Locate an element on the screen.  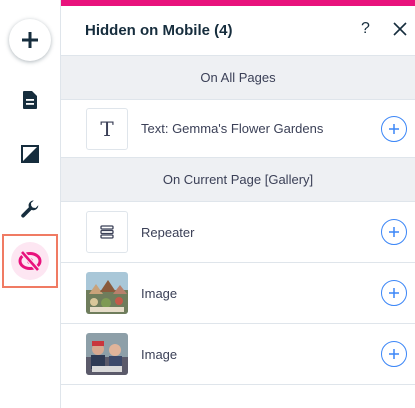
list-item-label: Repeater is located at coordinates (168, 232).